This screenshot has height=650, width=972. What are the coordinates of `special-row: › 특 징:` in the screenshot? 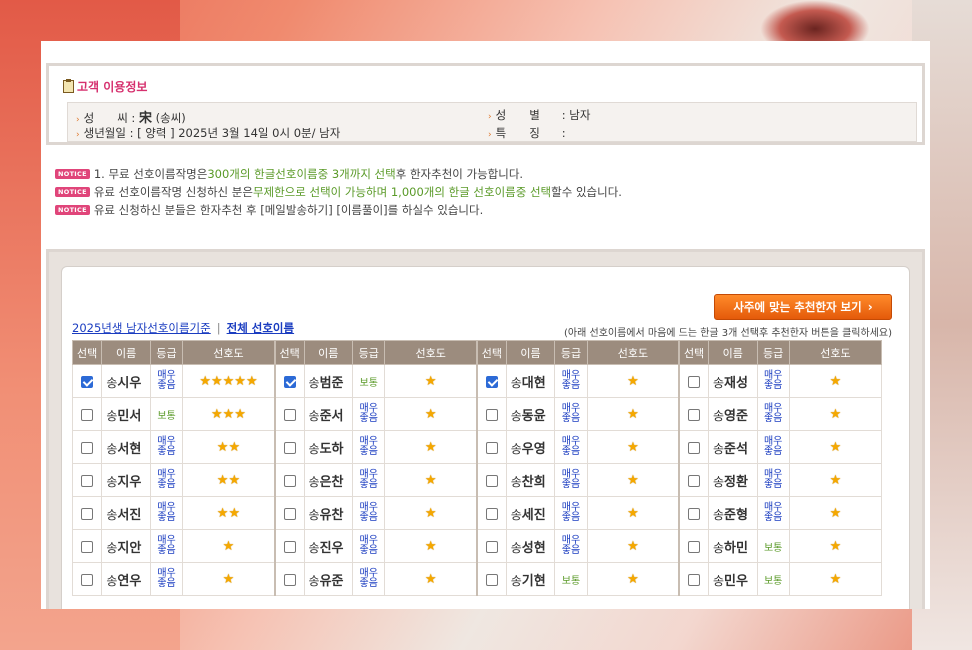 It's located at (527, 133).